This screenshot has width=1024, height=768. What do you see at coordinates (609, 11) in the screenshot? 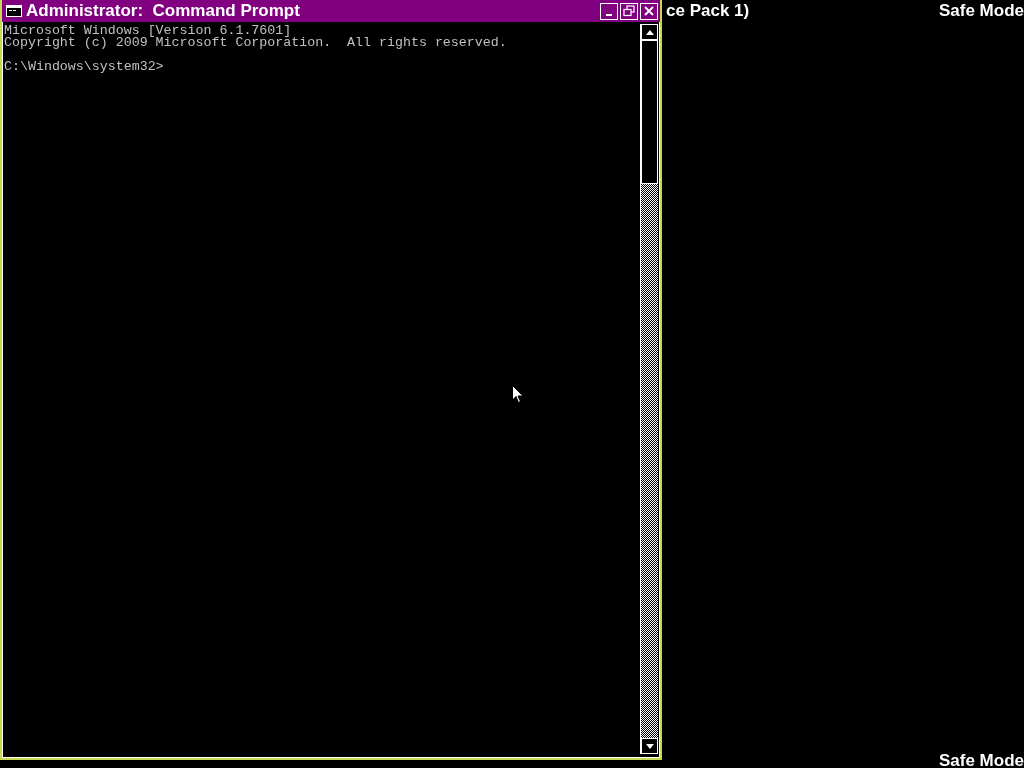
I see `minimize-button` at bounding box center [609, 11].